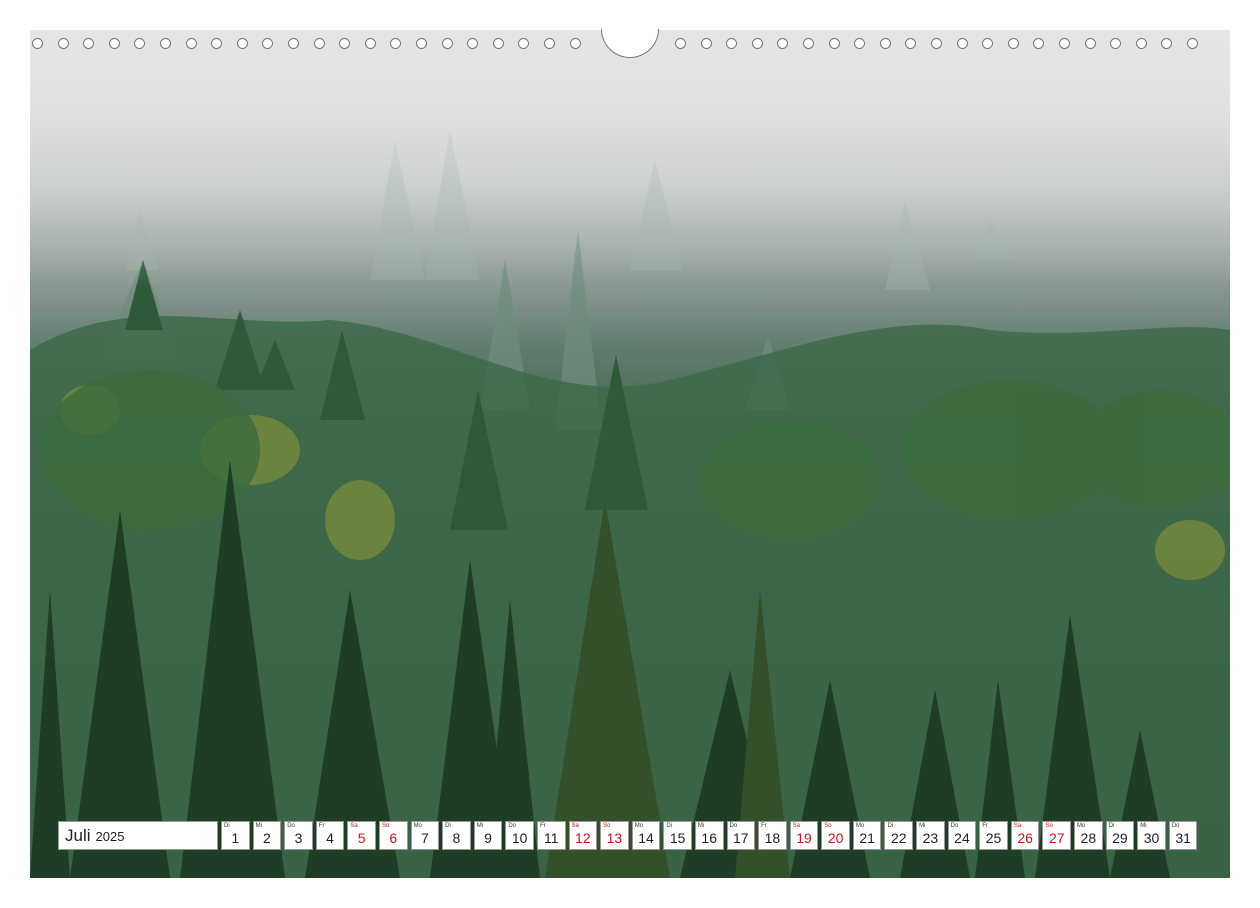  Describe the element at coordinates (519, 838) in the screenshot. I see `day-number: 10` at that location.